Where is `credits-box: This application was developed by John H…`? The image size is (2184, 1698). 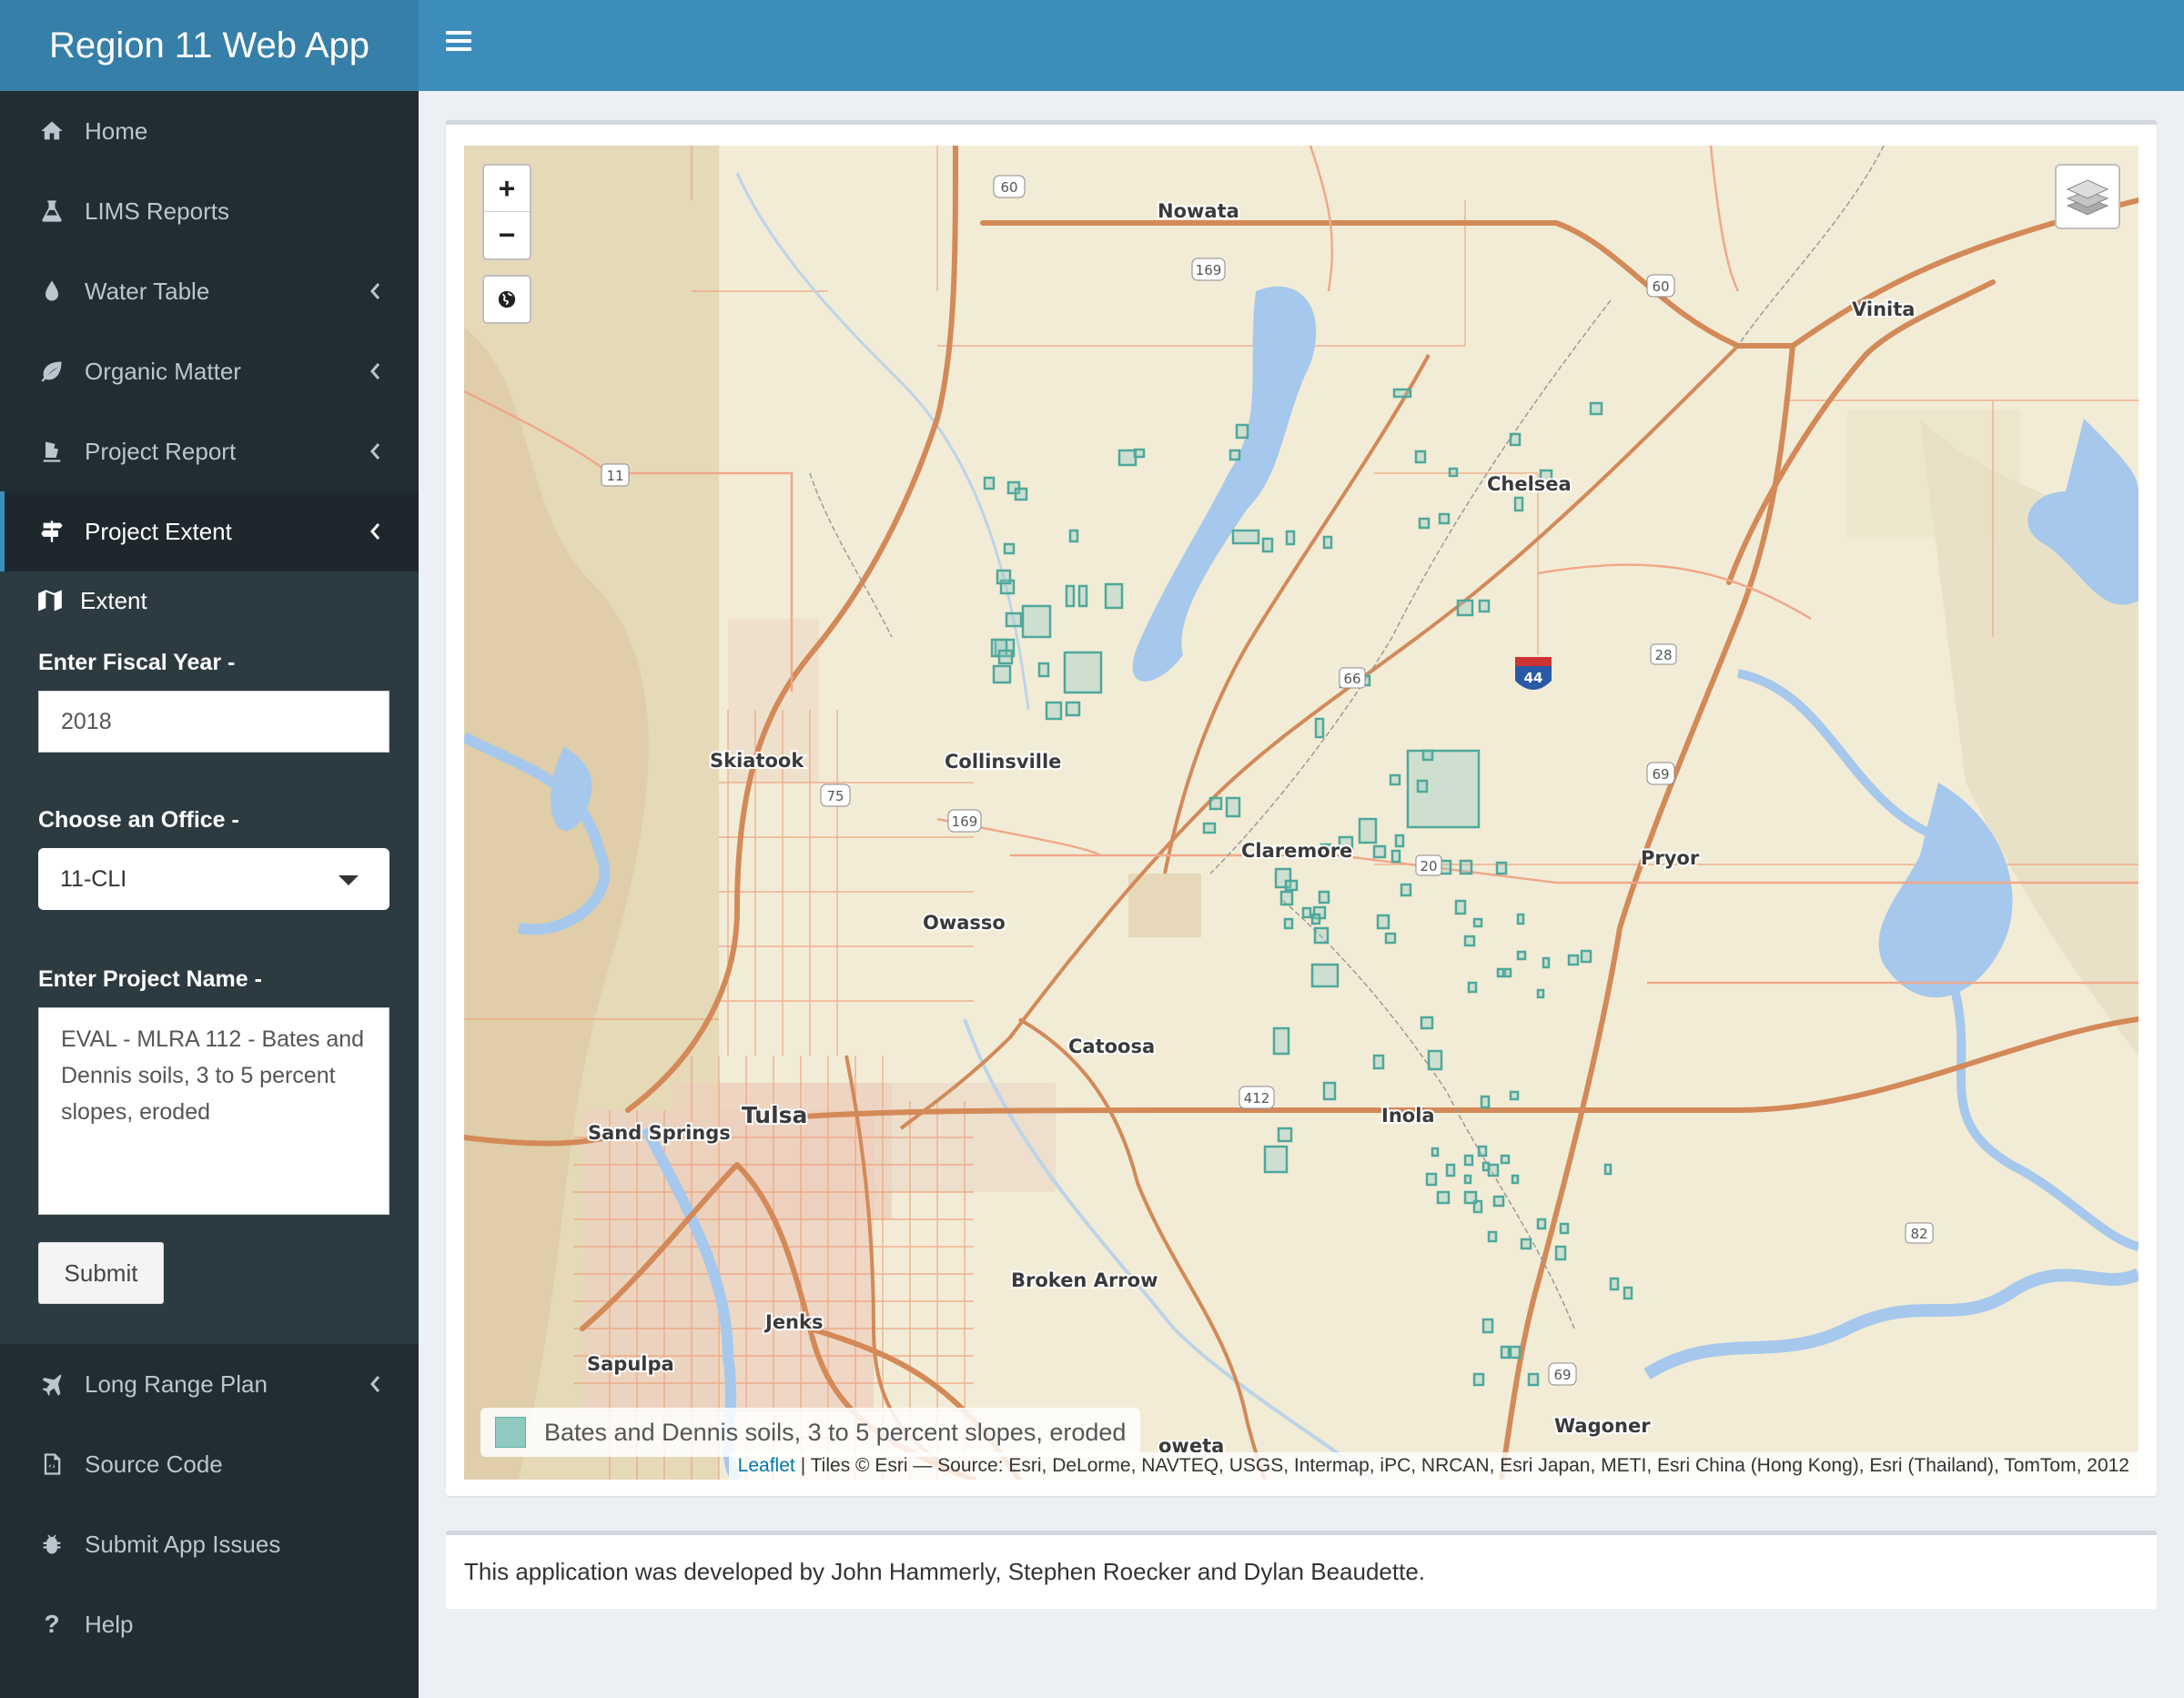
credits-box: This application was developed by John H… is located at coordinates (1302, 1570).